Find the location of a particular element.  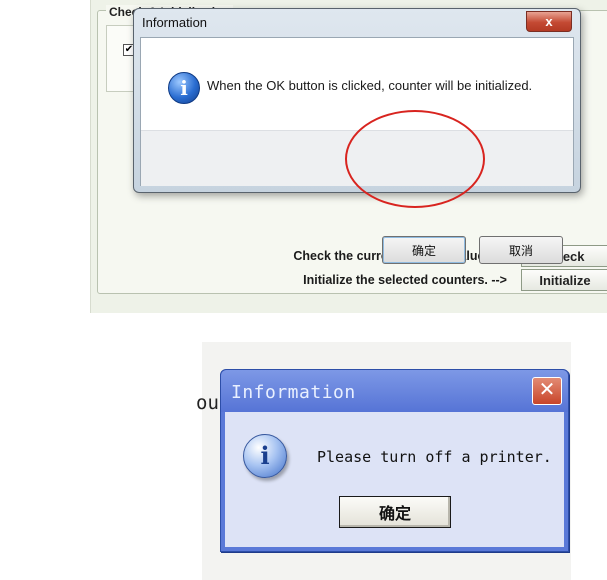

background-text-left: ou is located at coordinates (207, 403).